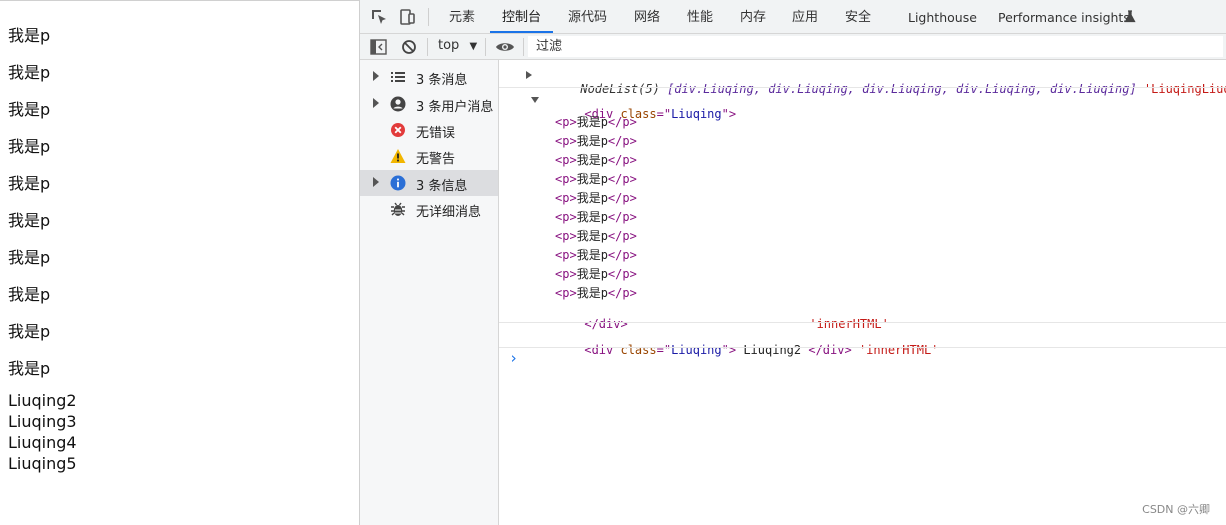 The height and width of the screenshot is (525, 1226). What do you see at coordinates (429, 130) in the screenshot?
I see `sidebar-item-errors: 无错误` at bounding box center [429, 130].